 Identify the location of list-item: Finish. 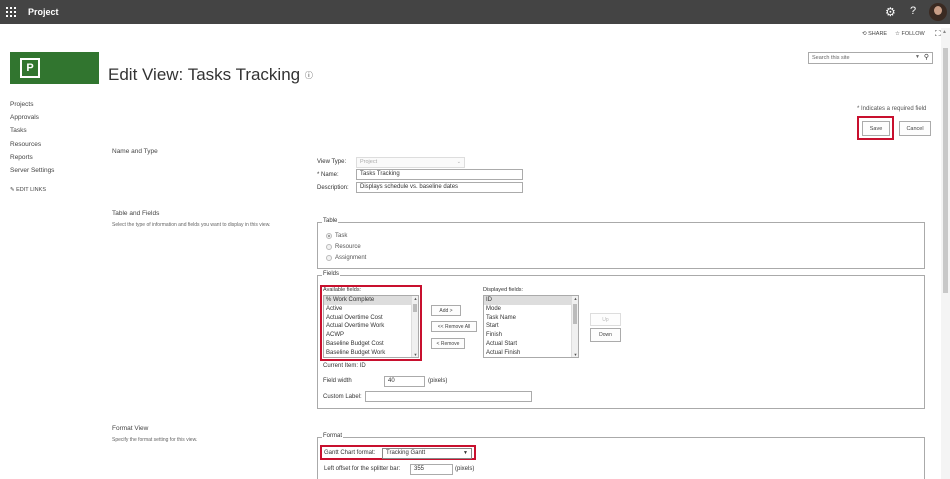
(531, 335).